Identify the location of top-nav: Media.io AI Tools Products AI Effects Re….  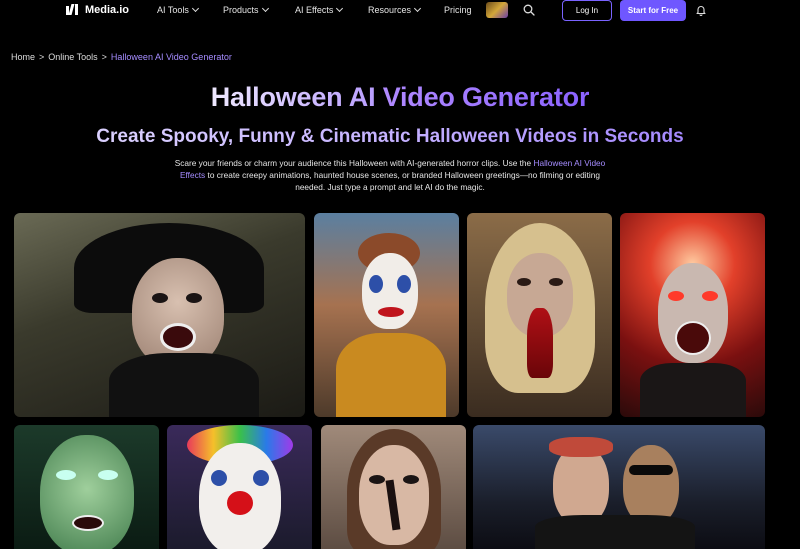
(400, 11).